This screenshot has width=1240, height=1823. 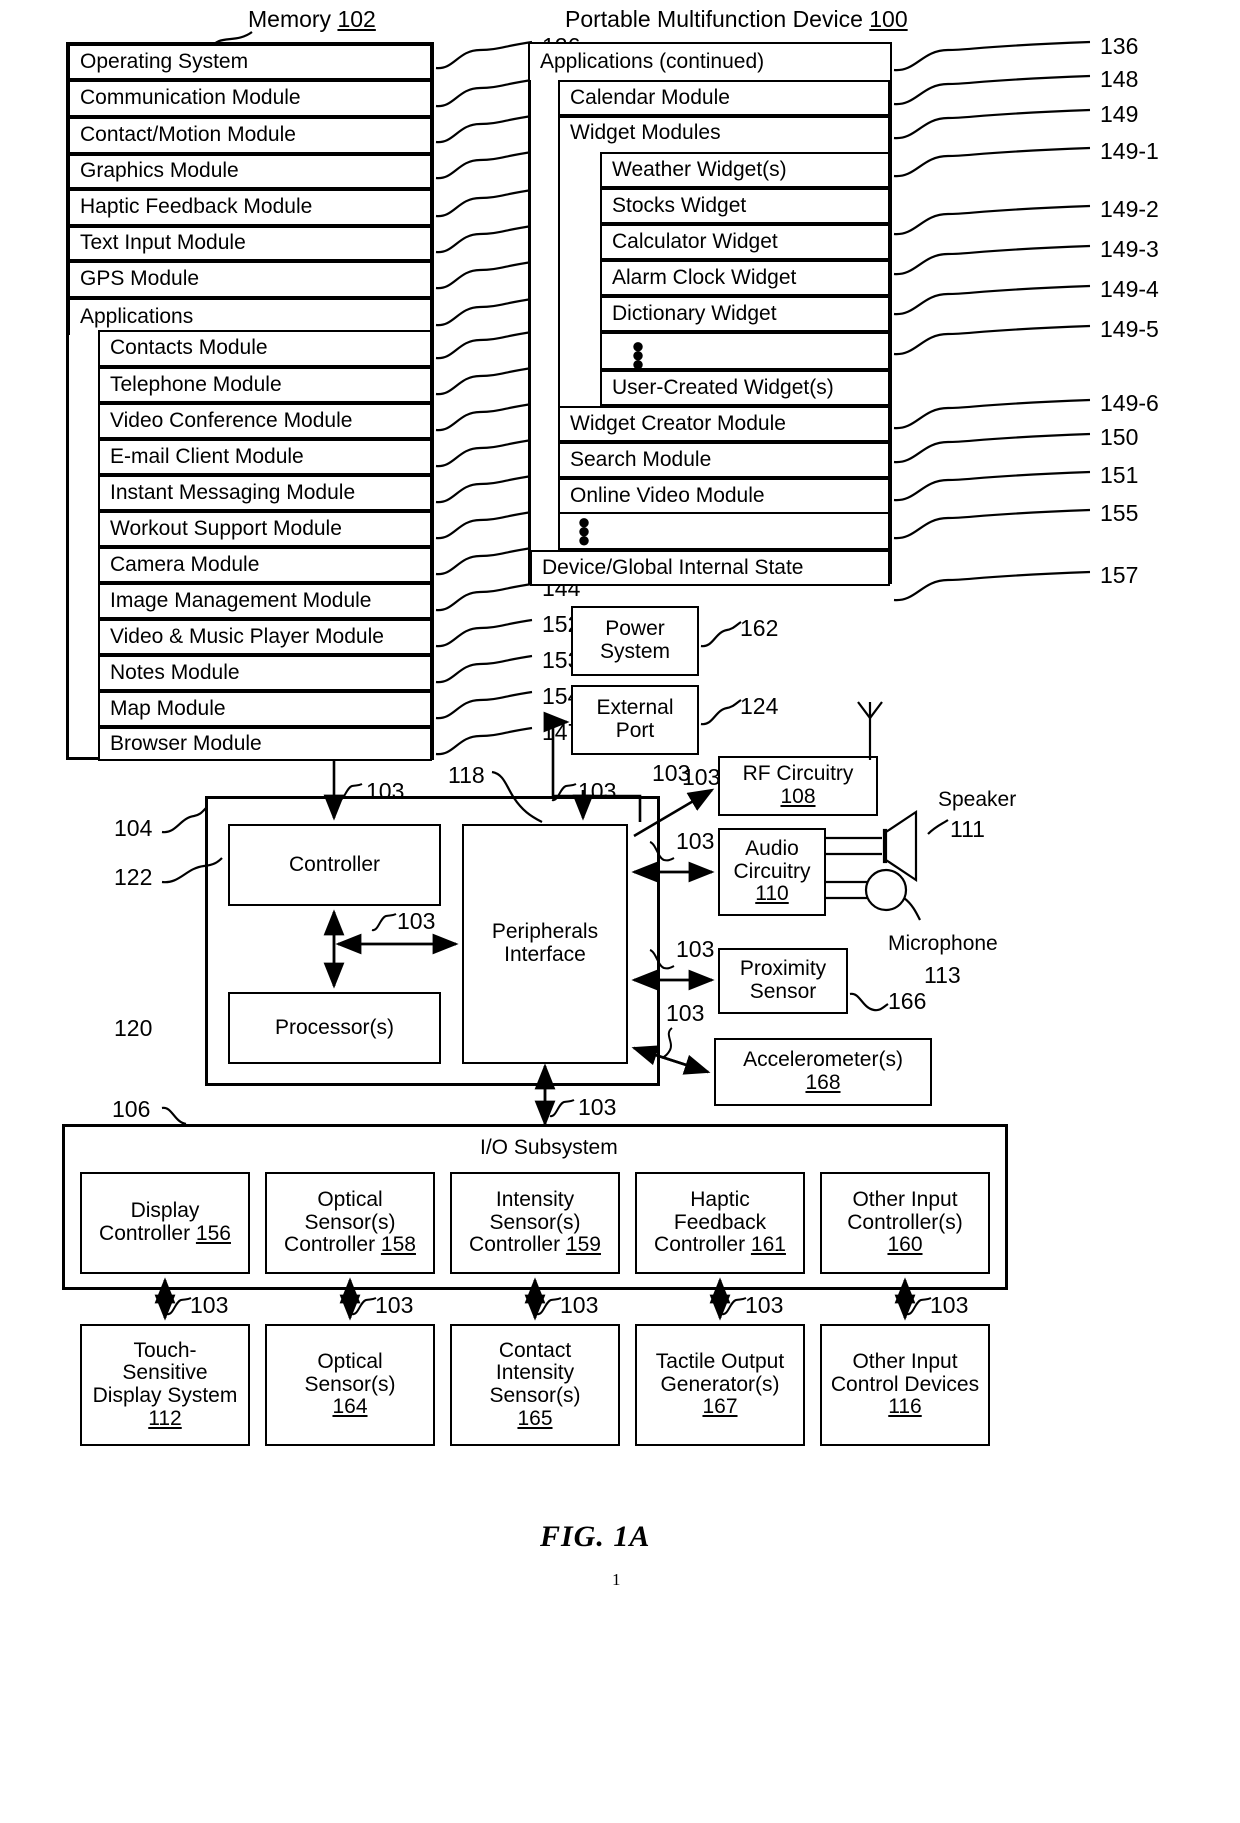 What do you see at coordinates (616, 1579) in the screenshot?
I see `page-number: 1` at bounding box center [616, 1579].